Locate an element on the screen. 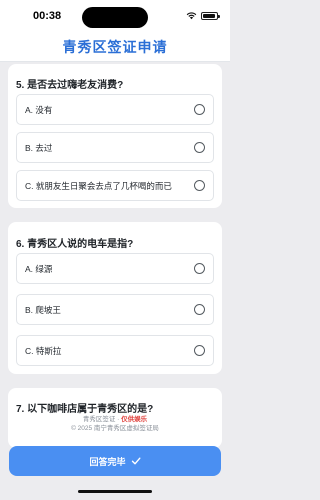 Image resolution: width=320 pixels, height=500 pixels. status-icons is located at coordinates (203, 15).